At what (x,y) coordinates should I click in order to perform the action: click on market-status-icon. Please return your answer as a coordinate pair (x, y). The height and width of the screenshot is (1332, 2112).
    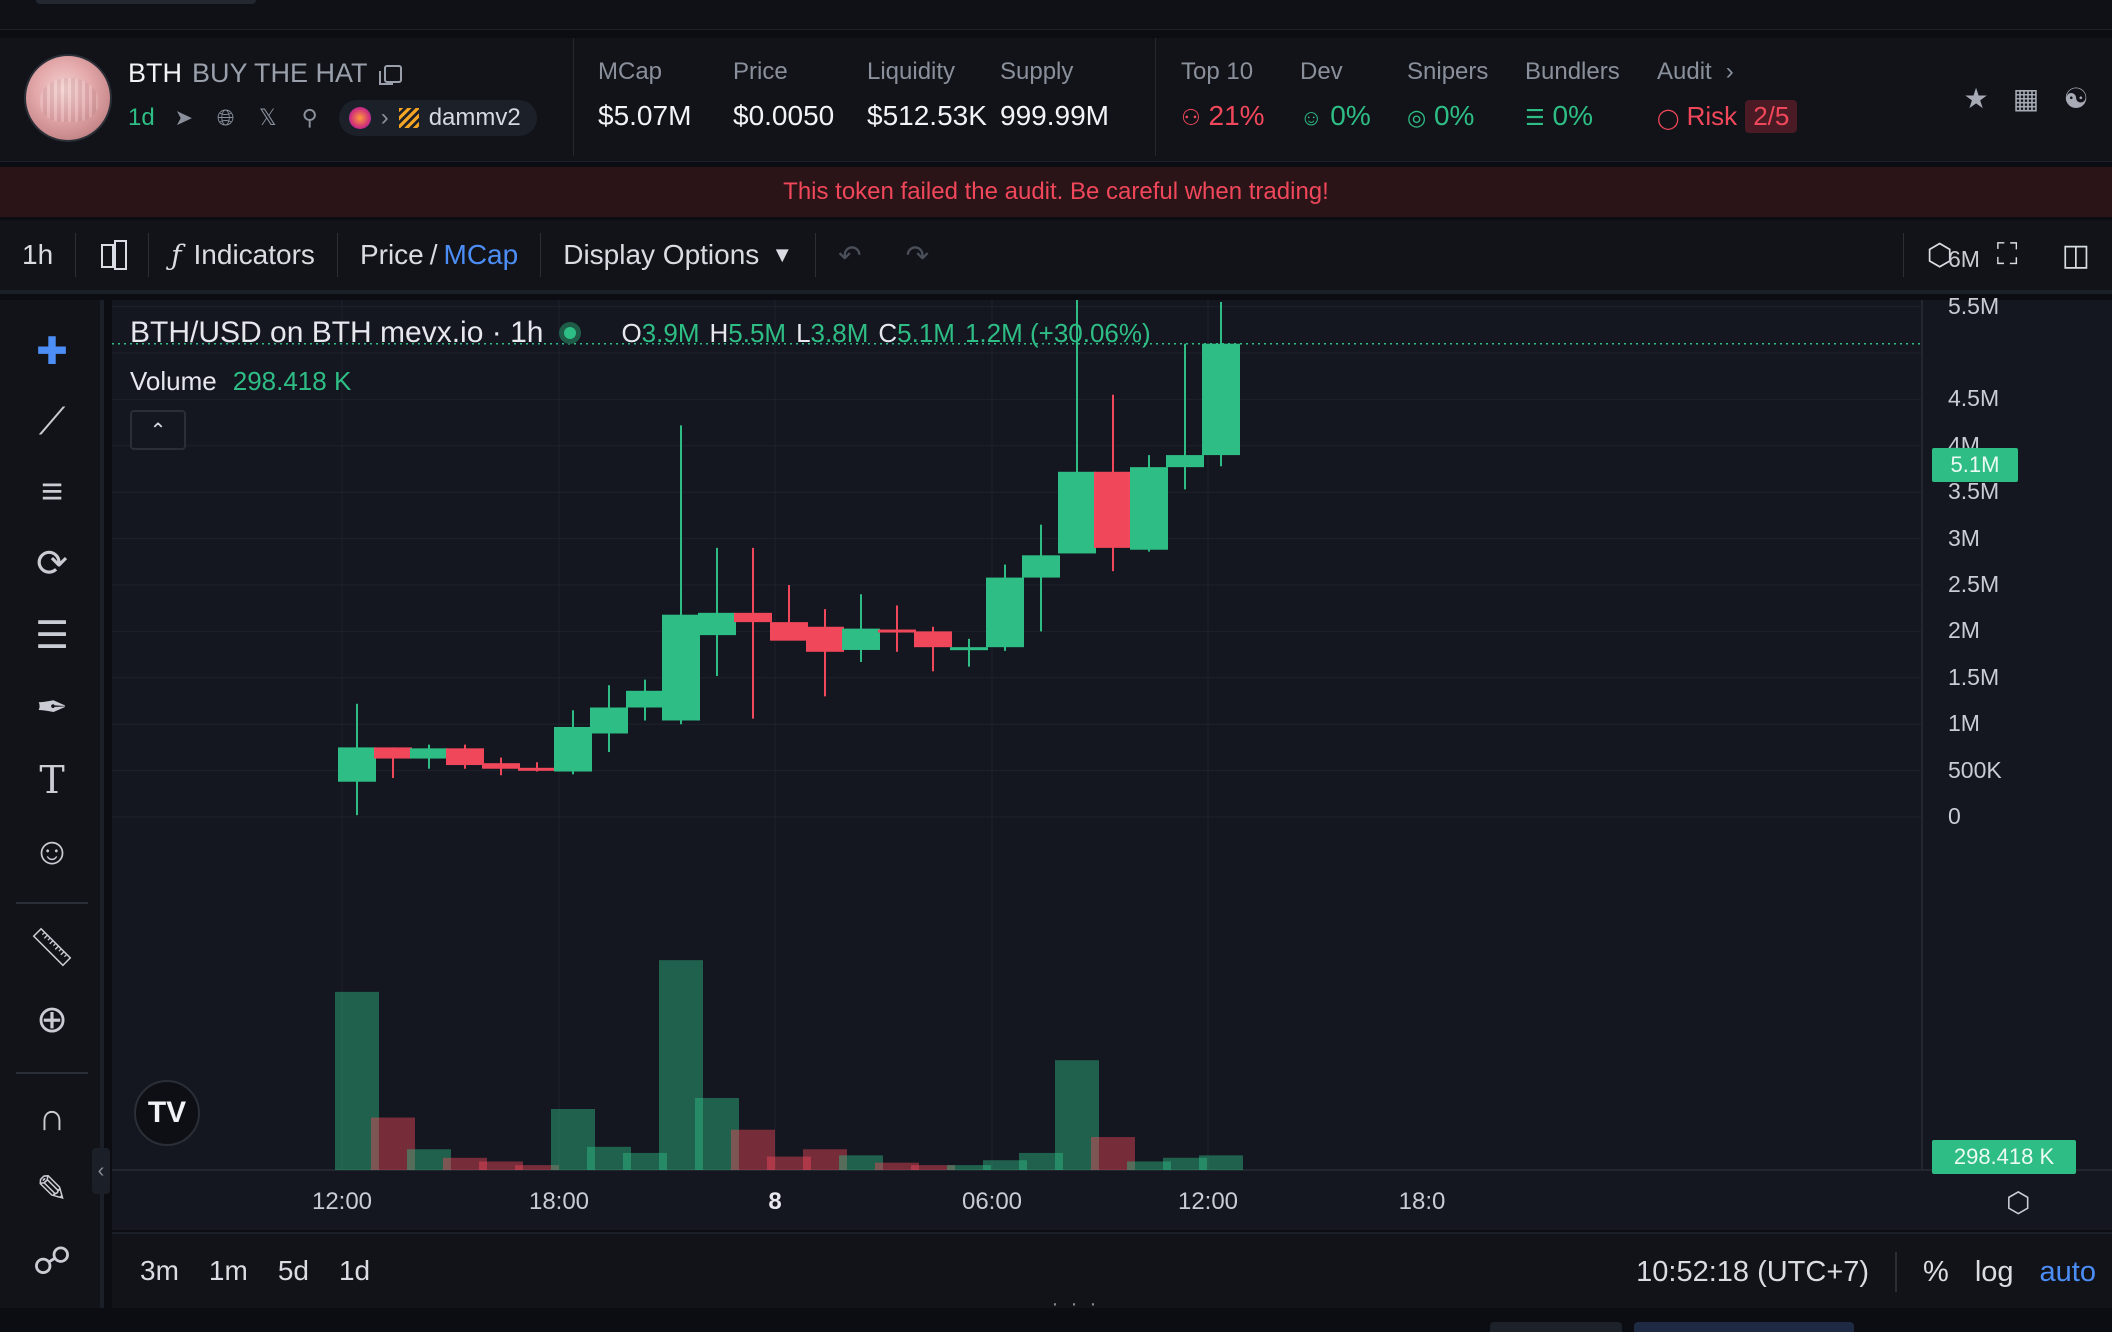
    Looking at the image, I should click on (570, 333).